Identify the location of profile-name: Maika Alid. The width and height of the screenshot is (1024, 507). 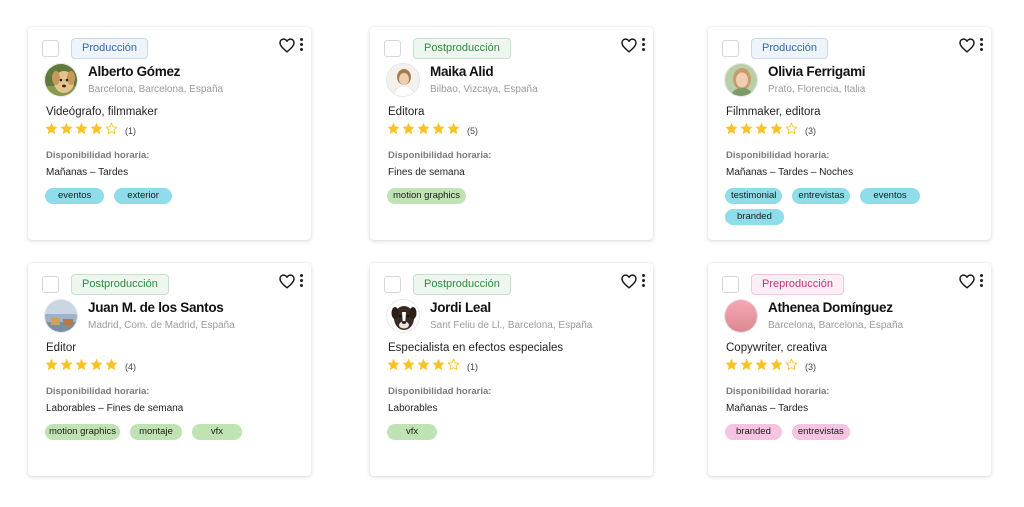
(462, 71).